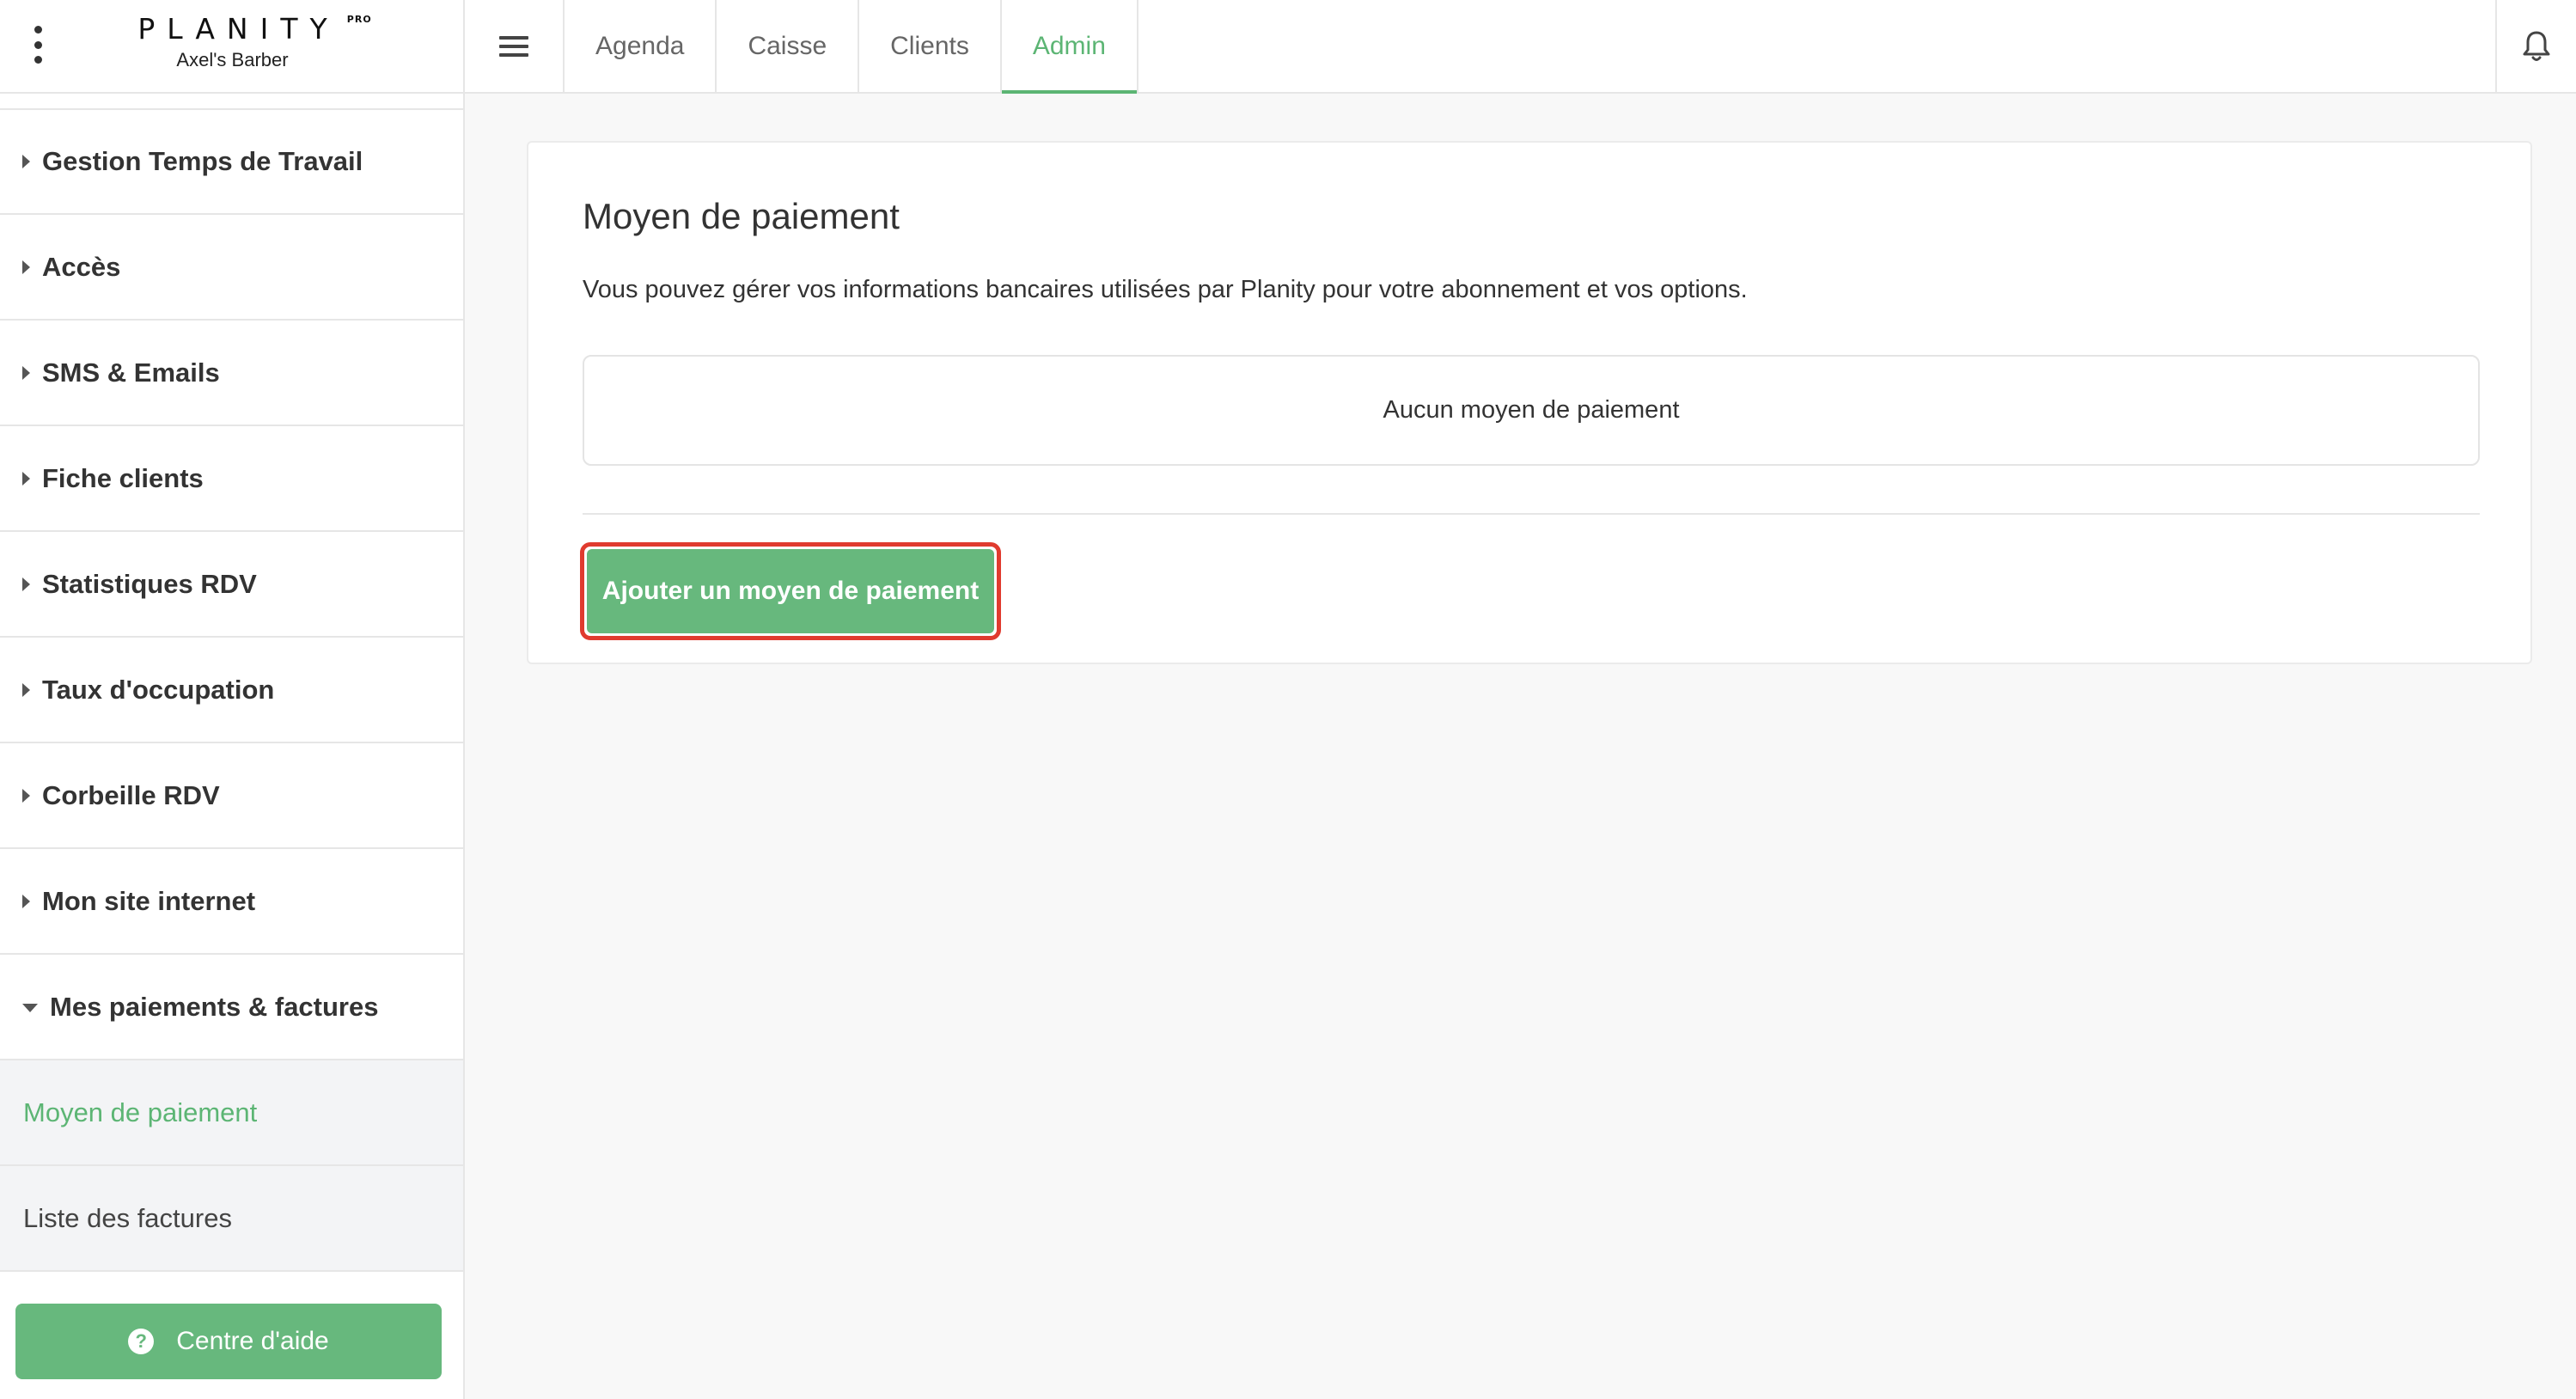 The image size is (2576, 1399). Describe the element at coordinates (1520, 47) in the screenshot. I see `top-navigation: Agenda Caisse Clients Admin` at that location.